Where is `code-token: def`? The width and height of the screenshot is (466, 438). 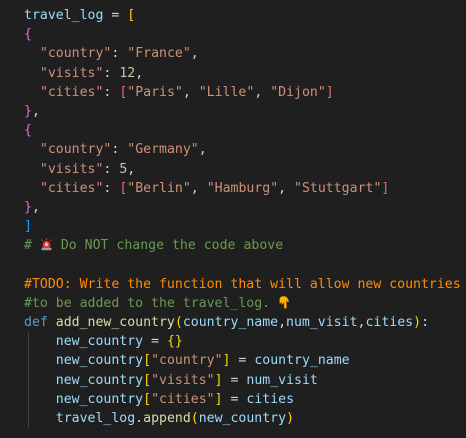
code-token: def is located at coordinates (40, 322).